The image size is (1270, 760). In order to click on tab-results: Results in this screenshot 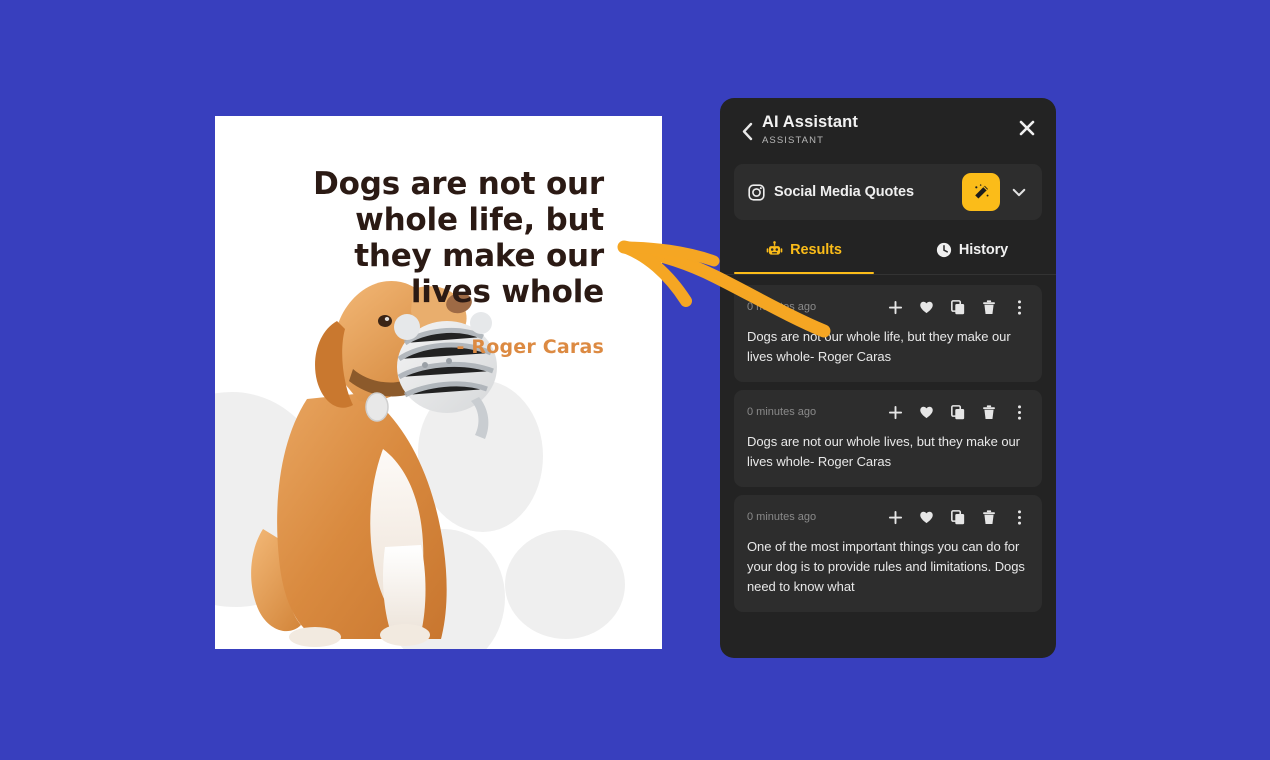, I will do `click(804, 253)`.